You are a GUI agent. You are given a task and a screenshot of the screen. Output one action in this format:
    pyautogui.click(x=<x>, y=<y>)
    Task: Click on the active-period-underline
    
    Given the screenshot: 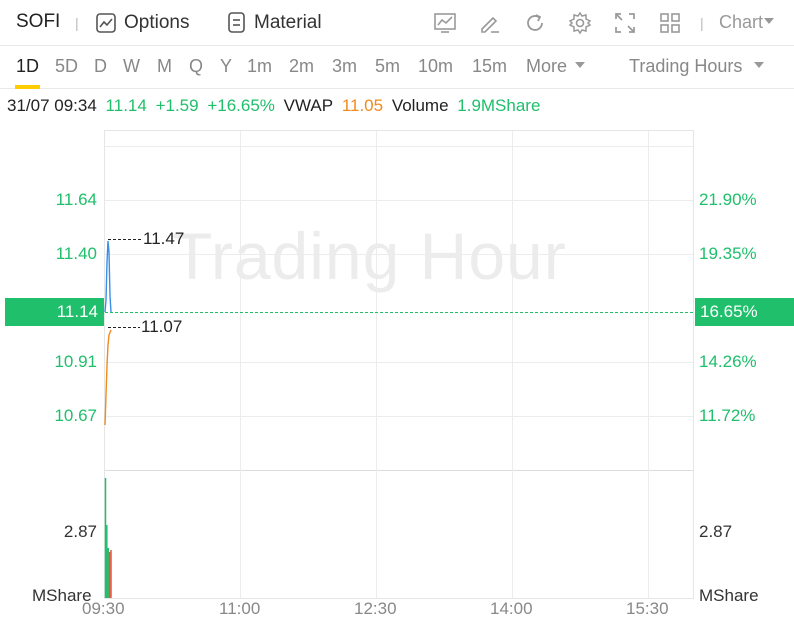 What is the action you would take?
    pyautogui.click(x=27, y=87)
    